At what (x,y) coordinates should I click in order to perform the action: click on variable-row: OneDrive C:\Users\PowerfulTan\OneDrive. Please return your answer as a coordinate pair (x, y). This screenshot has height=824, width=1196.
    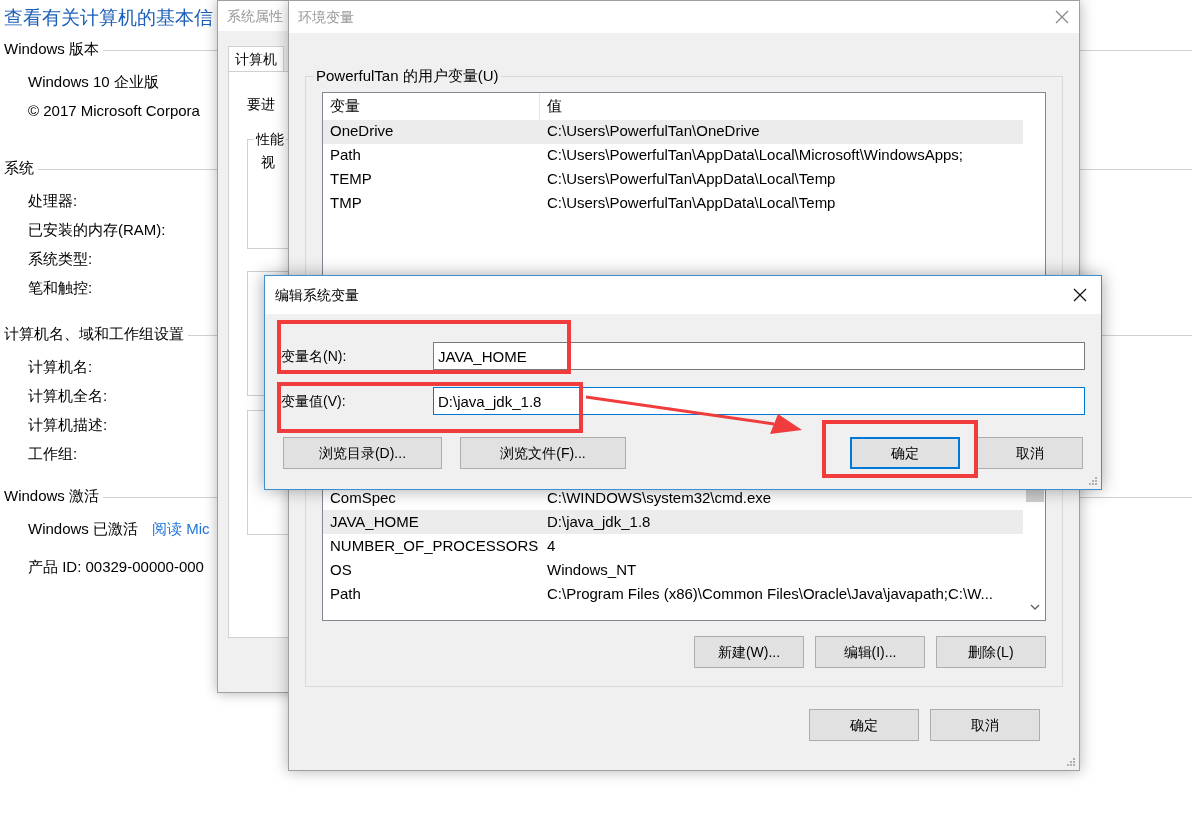
    Looking at the image, I should click on (673, 131).